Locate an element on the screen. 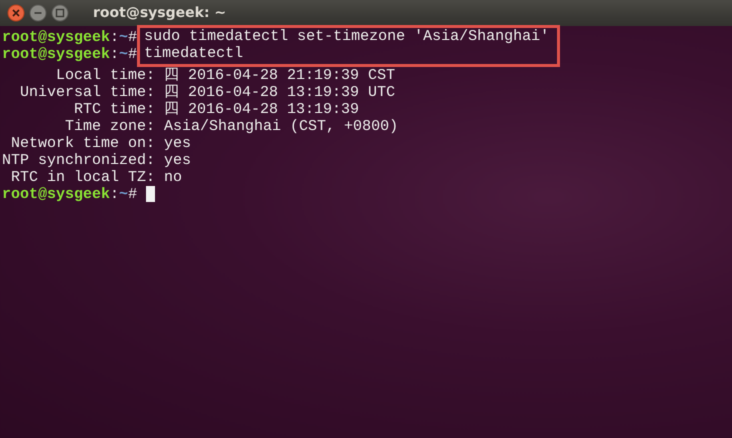 This screenshot has height=438, width=732. output-label: Time zone: is located at coordinates (110, 126).